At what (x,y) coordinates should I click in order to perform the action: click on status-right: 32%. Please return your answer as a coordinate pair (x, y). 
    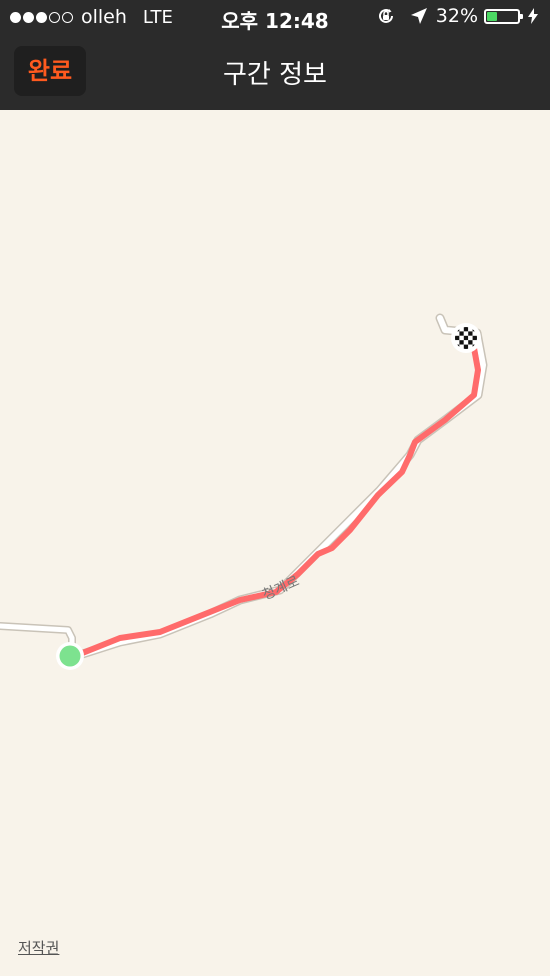
    Looking at the image, I should click on (457, 16).